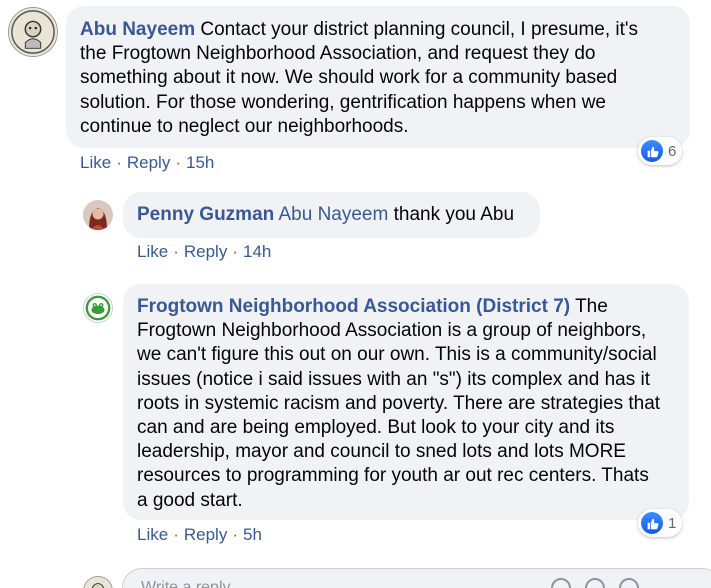  I want to click on mention-link: Abu Nayeem, so click(333, 214).